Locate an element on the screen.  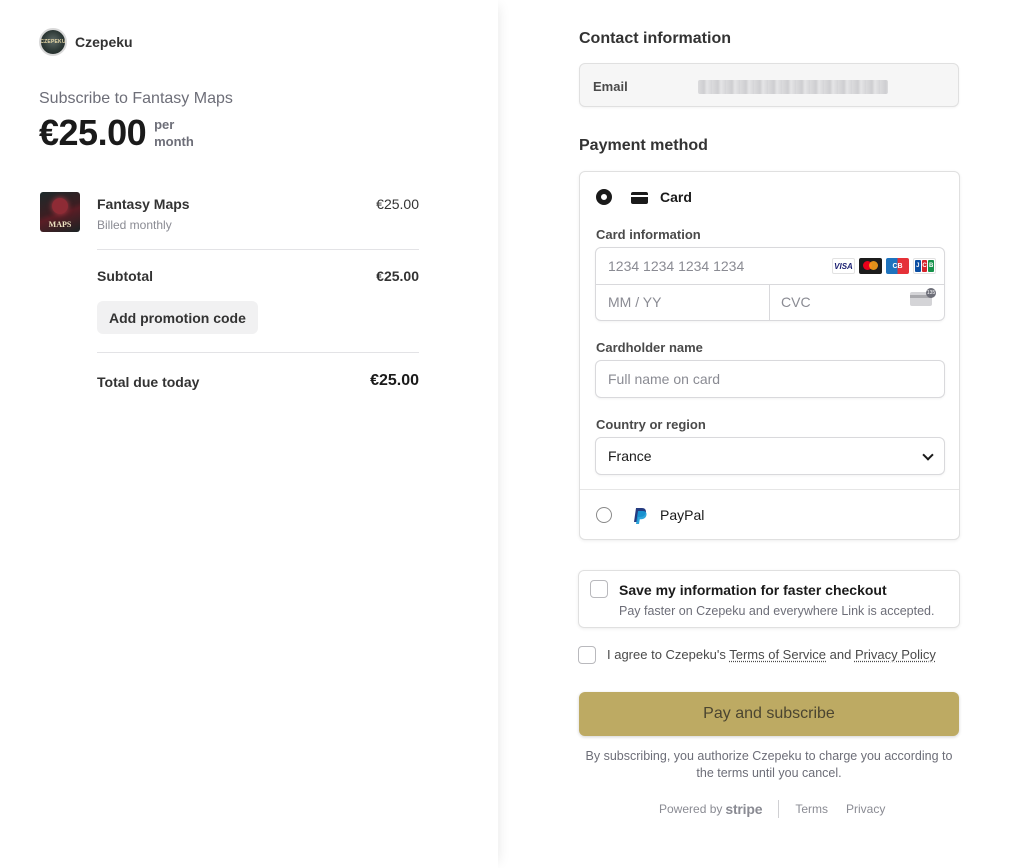
terms-of-service-link: Terms of Service is located at coordinates (777, 654).